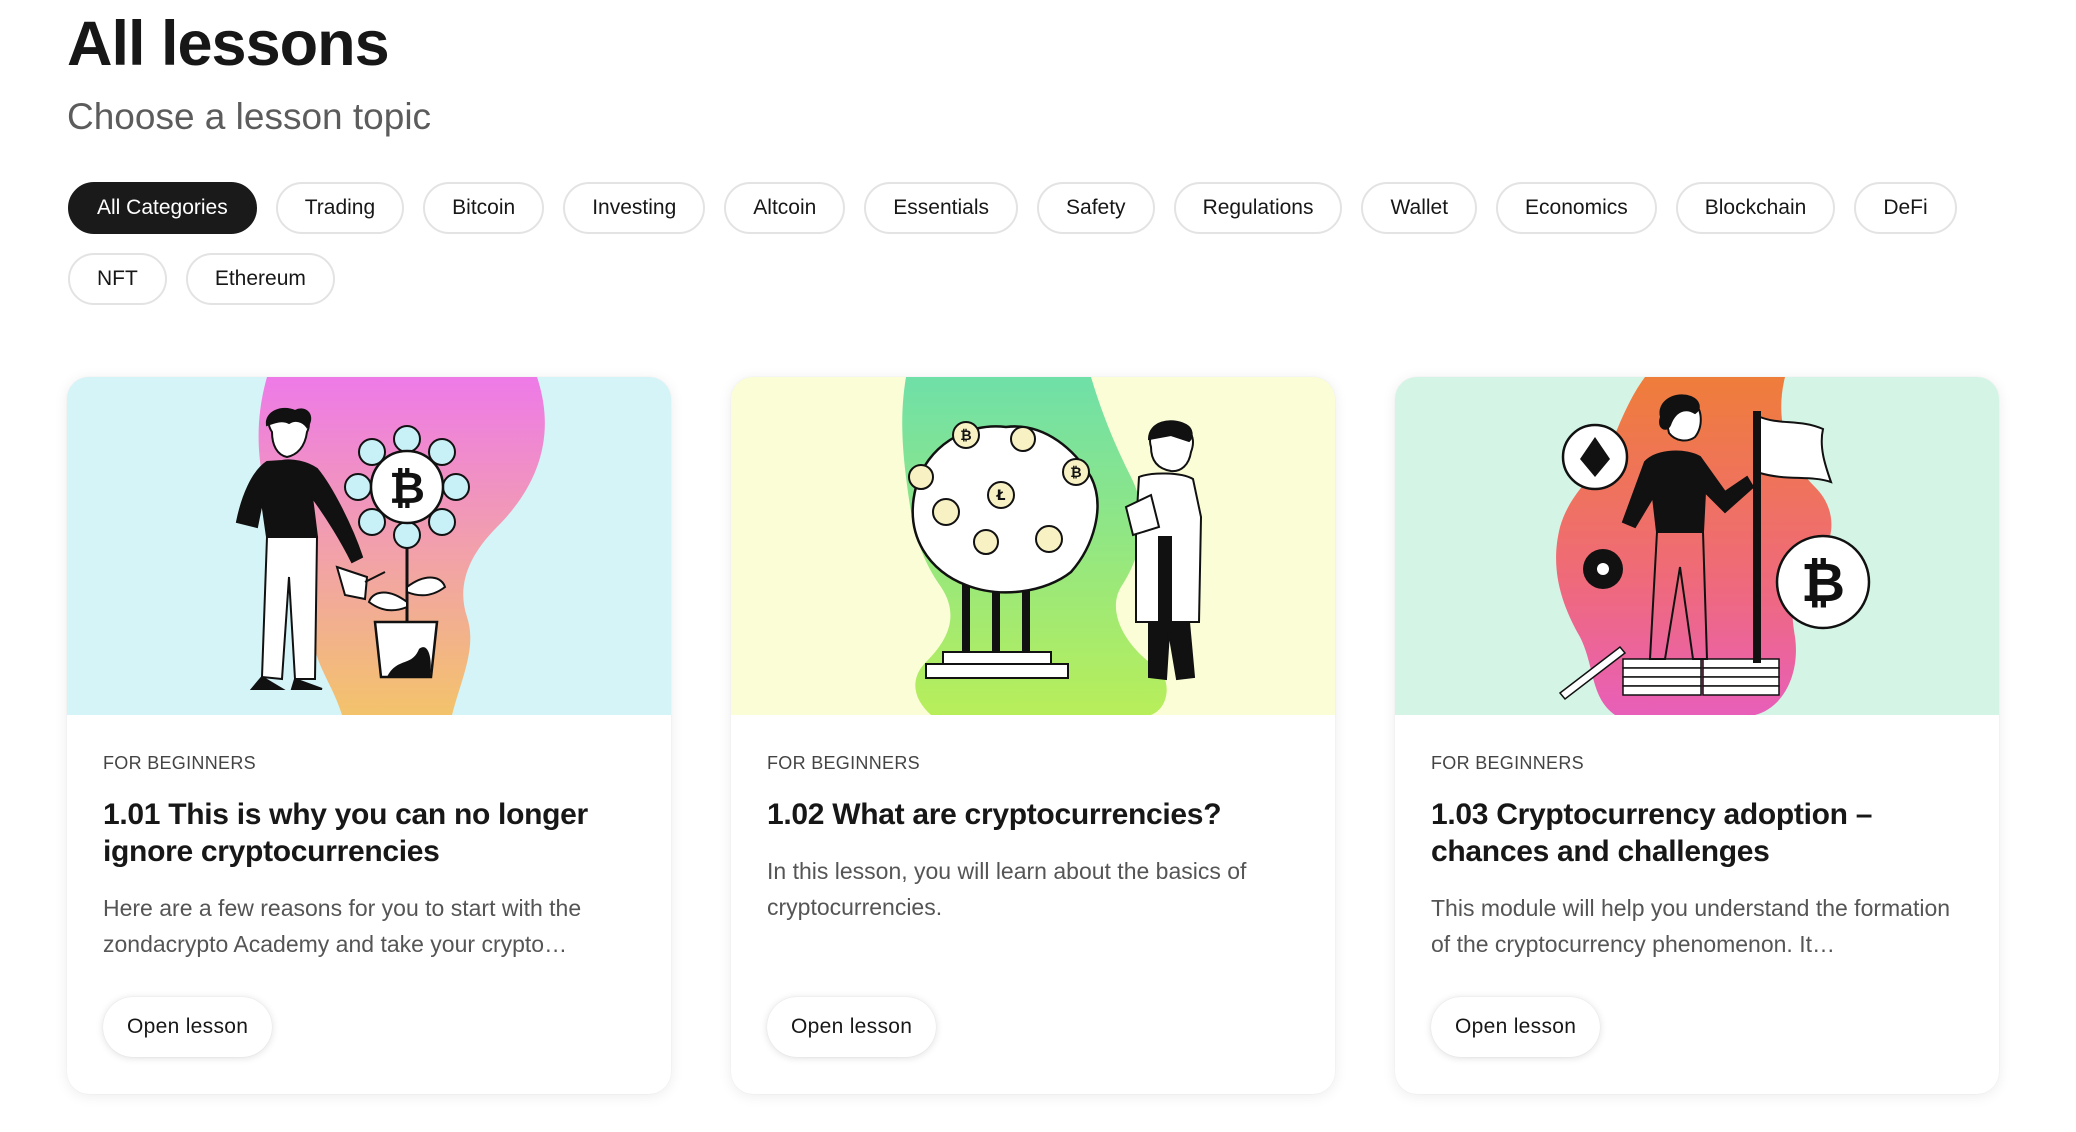 The width and height of the screenshot is (2076, 1132). What do you see at coordinates (1576, 208) in the screenshot?
I see `category-chip-economics: Economics` at bounding box center [1576, 208].